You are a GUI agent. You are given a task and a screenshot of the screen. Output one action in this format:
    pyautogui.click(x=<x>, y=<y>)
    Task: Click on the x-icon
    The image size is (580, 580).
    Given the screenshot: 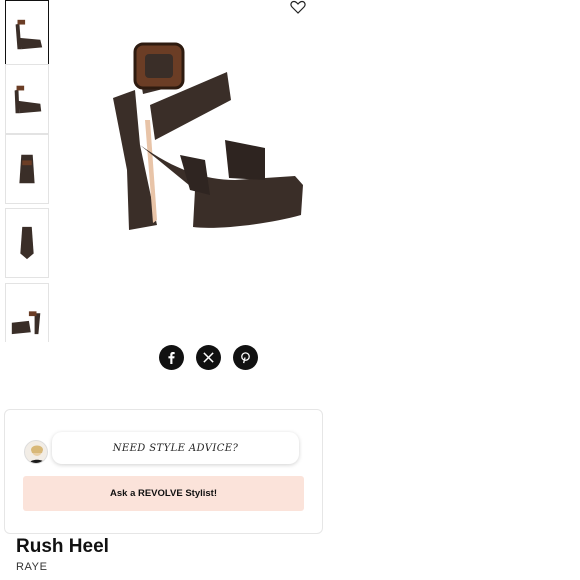 What is the action you would take?
    pyautogui.click(x=208, y=357)
    